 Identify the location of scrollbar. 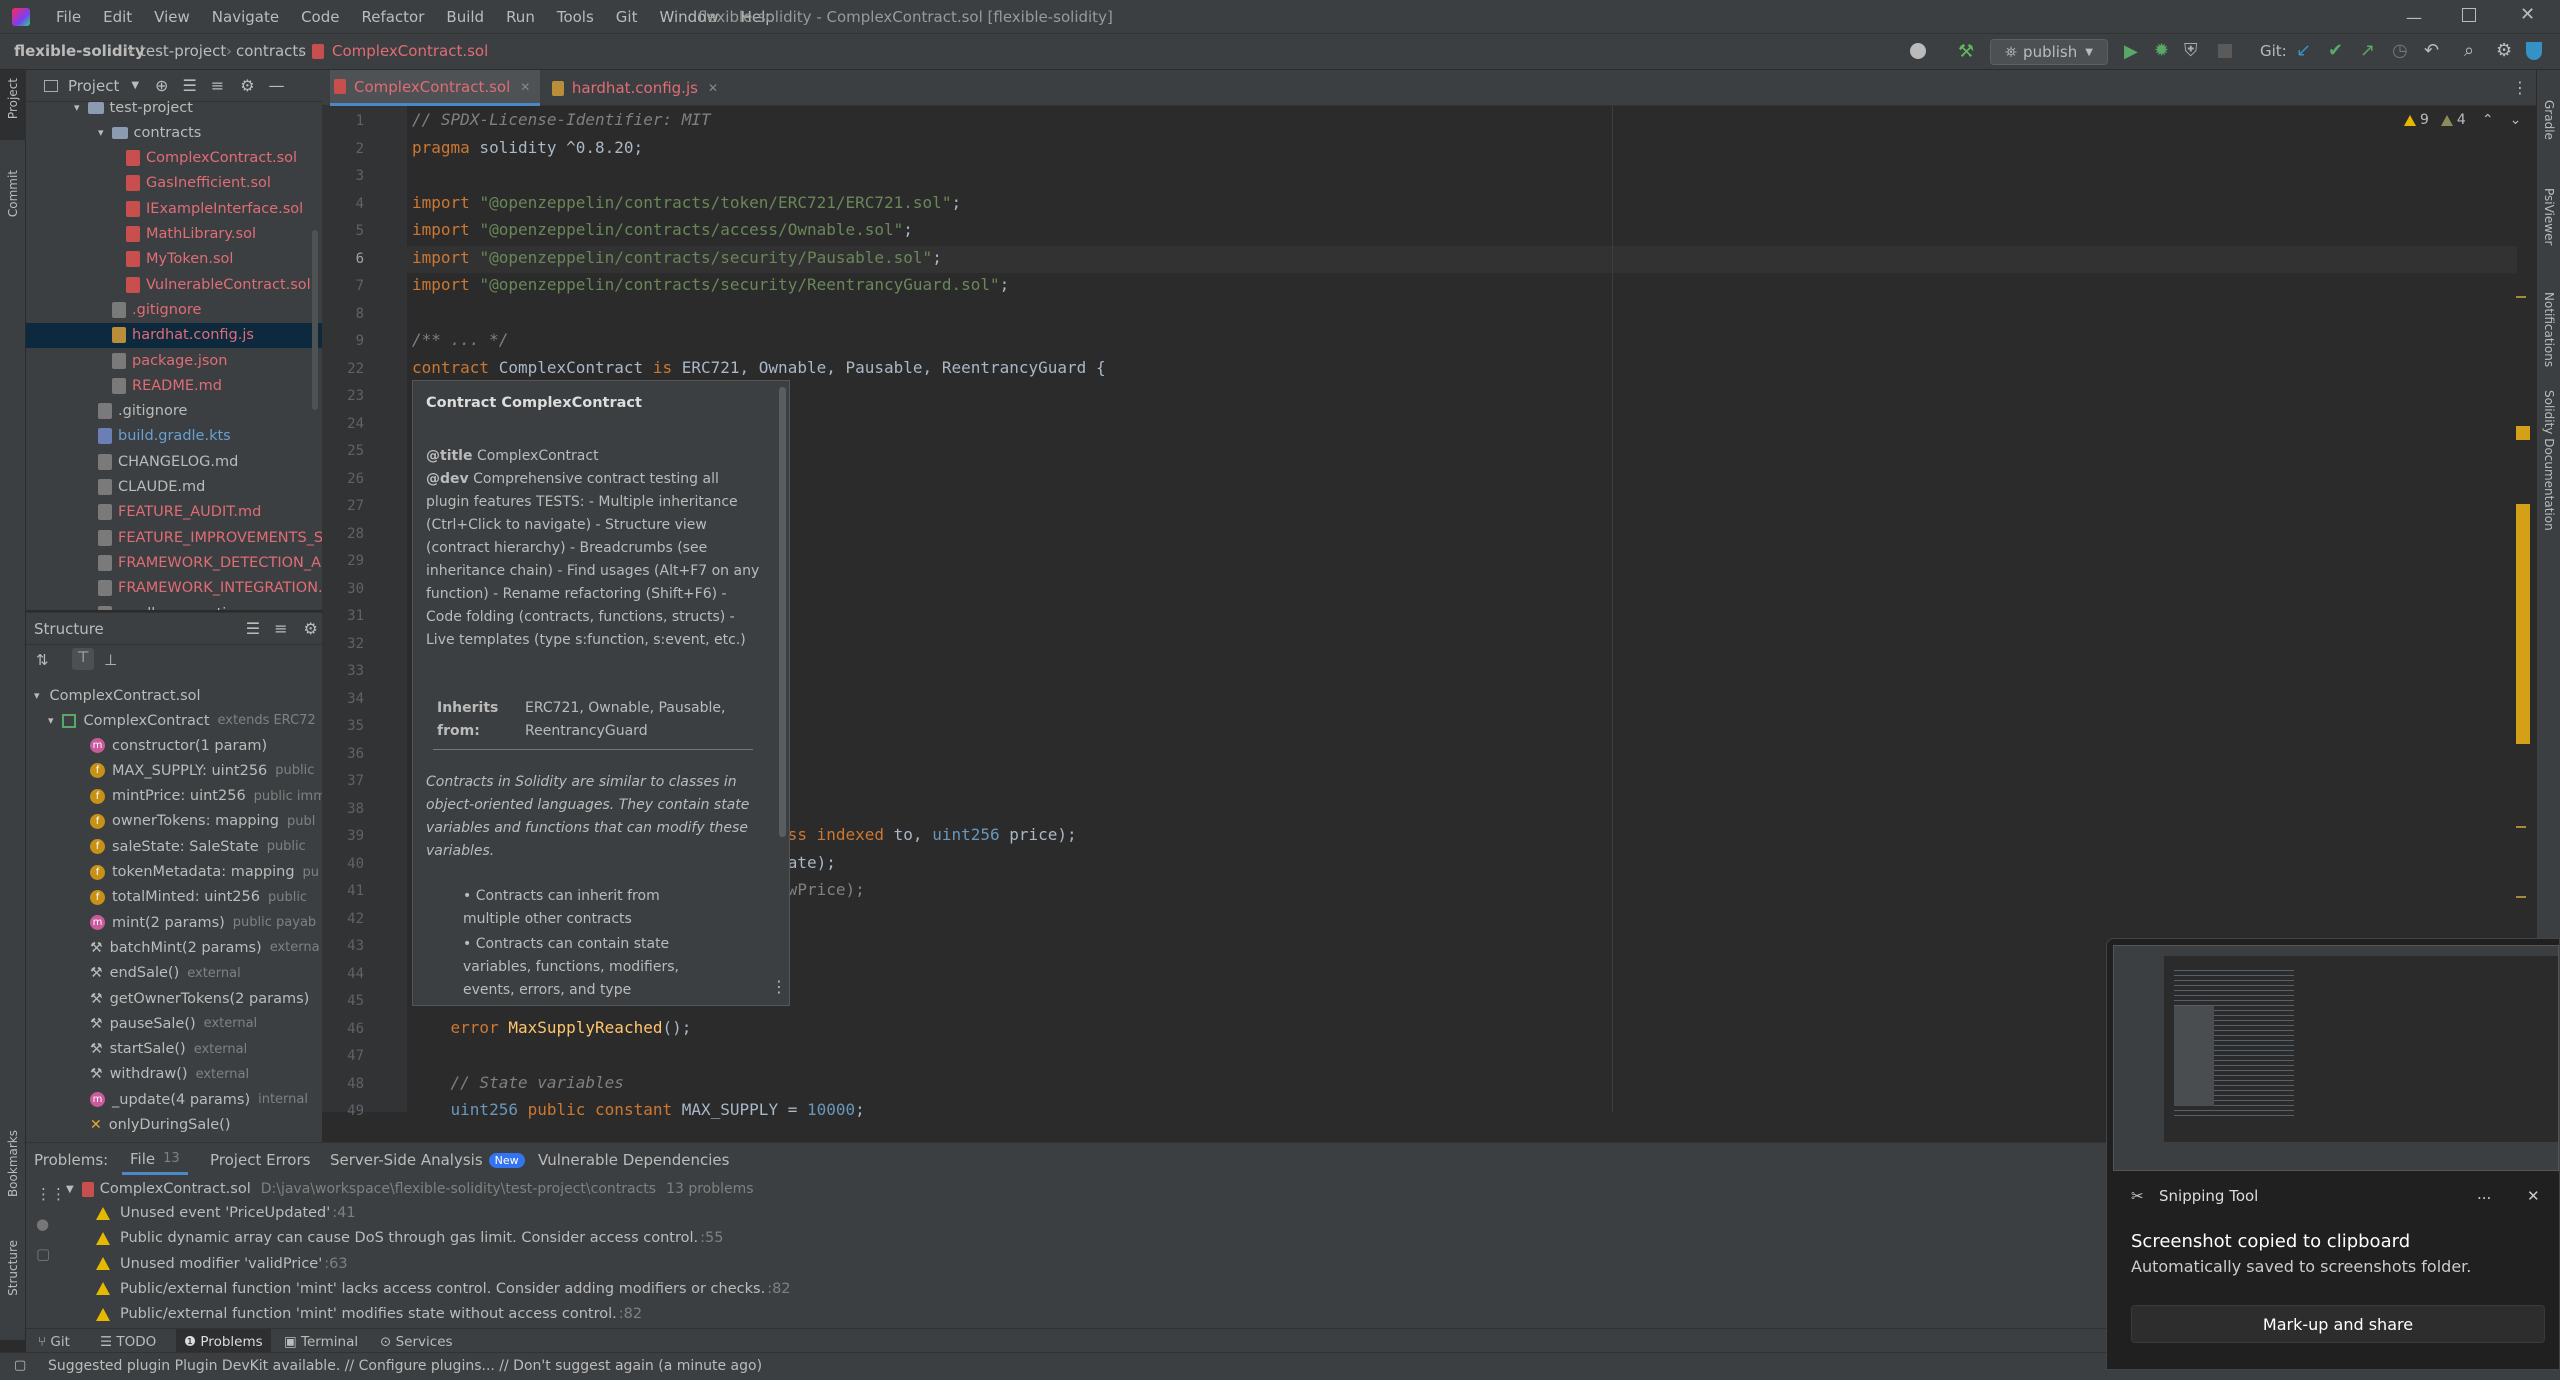
(315, 320).